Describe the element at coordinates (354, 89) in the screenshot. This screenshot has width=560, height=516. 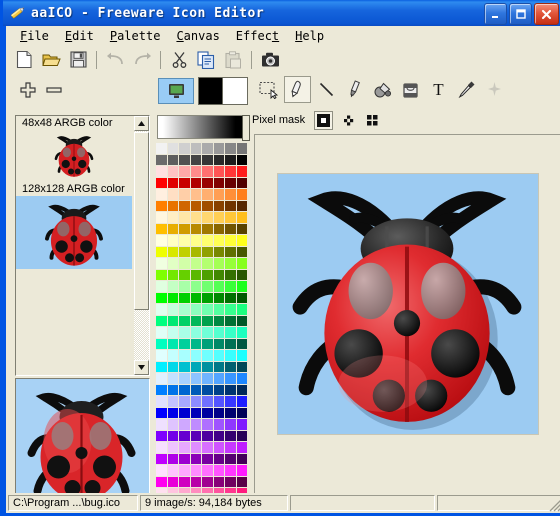
I see `brush-icon` at that location.